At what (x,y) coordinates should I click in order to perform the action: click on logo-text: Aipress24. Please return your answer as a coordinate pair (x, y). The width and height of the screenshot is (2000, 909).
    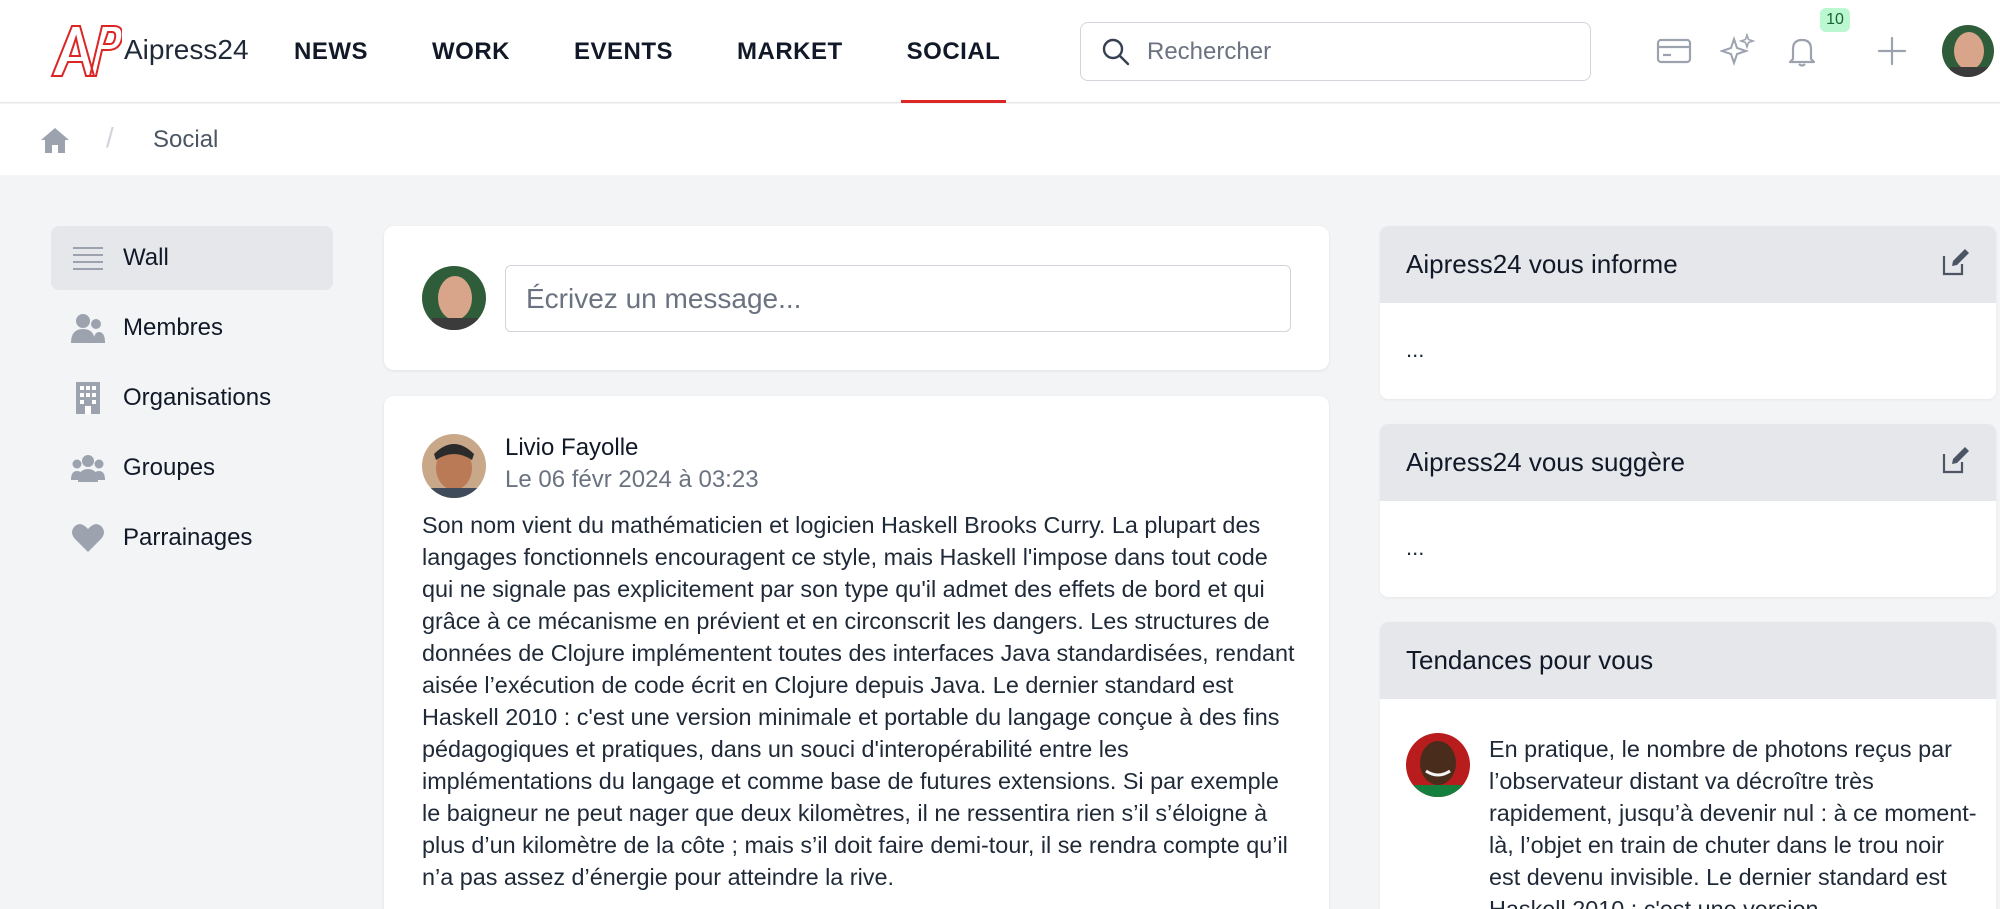
    Looking at the image, I should click on (186, 49).